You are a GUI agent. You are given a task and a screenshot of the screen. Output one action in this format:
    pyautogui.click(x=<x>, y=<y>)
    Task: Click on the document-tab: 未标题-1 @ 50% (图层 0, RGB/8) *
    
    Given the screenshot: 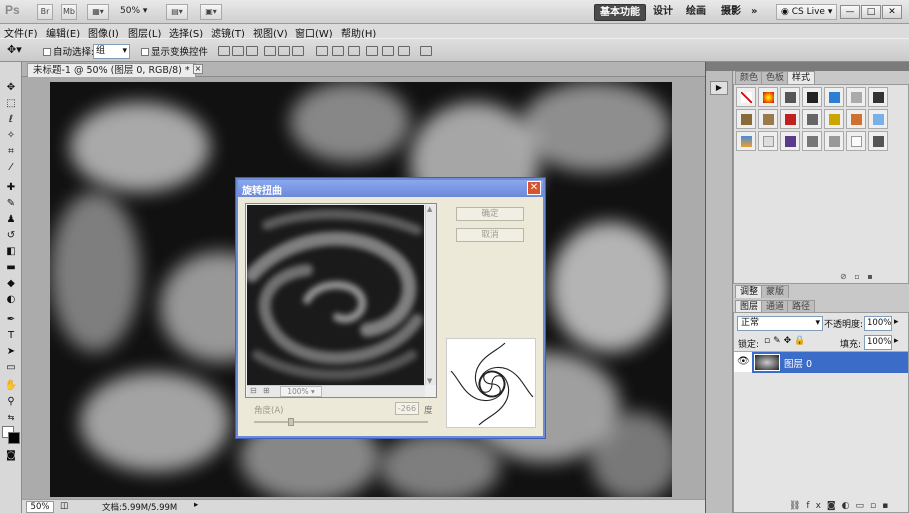 What is the action you would take?
    pyautogui.click(x=111, y=70)
    